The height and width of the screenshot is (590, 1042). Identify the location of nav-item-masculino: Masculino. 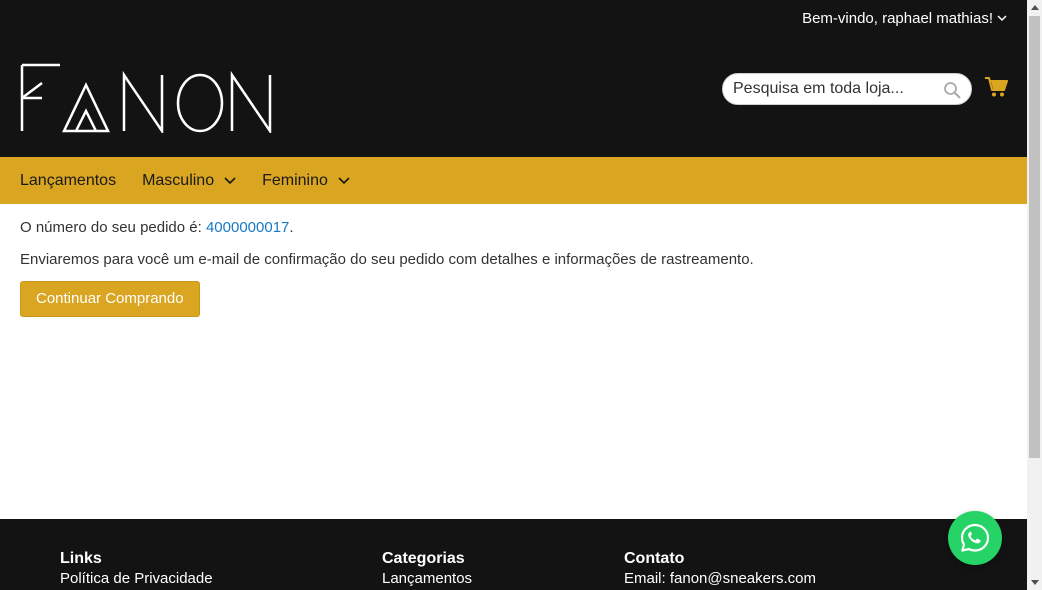
(189, 181).